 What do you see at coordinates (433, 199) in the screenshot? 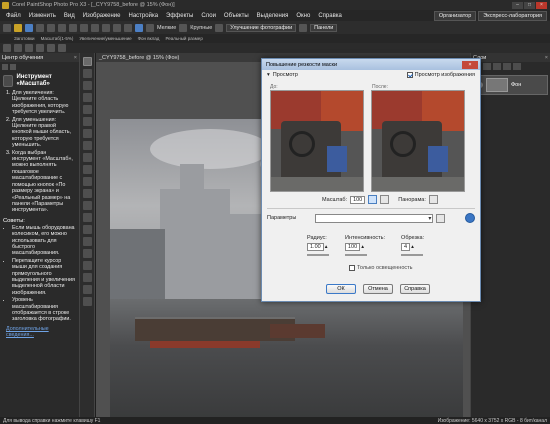
I see `pan-icon` at bounding box center [433, 199].